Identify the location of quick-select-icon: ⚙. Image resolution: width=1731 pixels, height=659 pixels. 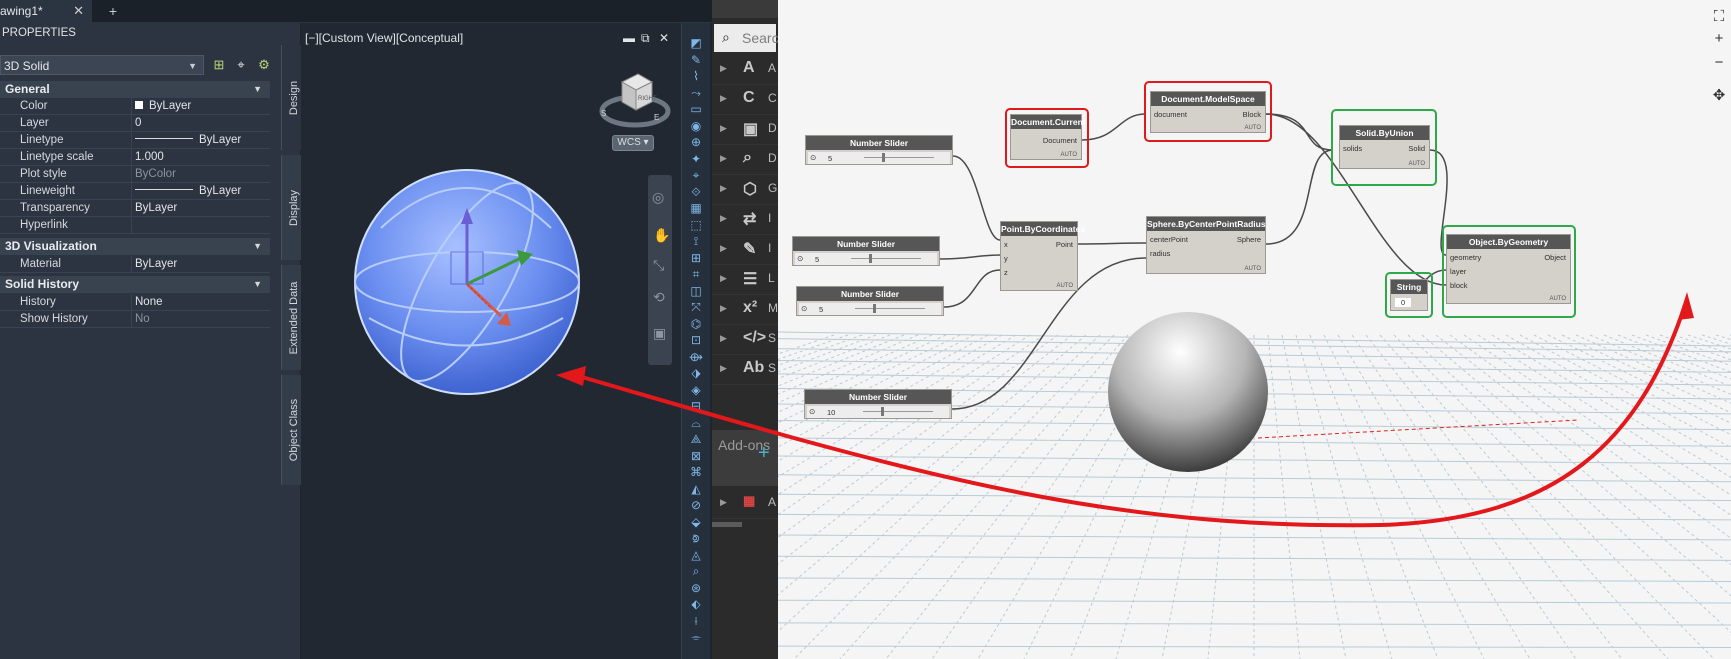
(264, 65).